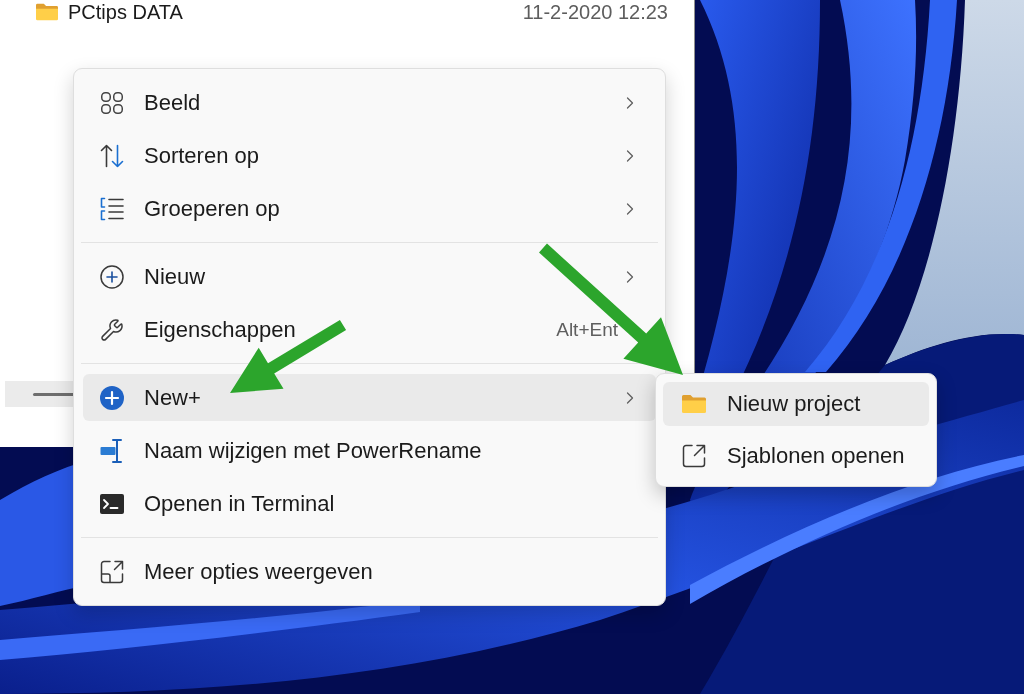 The width and height of the screenshot is (1024, 694). Describe the element at coordinates (112, 102) in the screenshot. I see `grid-icon` at that location.